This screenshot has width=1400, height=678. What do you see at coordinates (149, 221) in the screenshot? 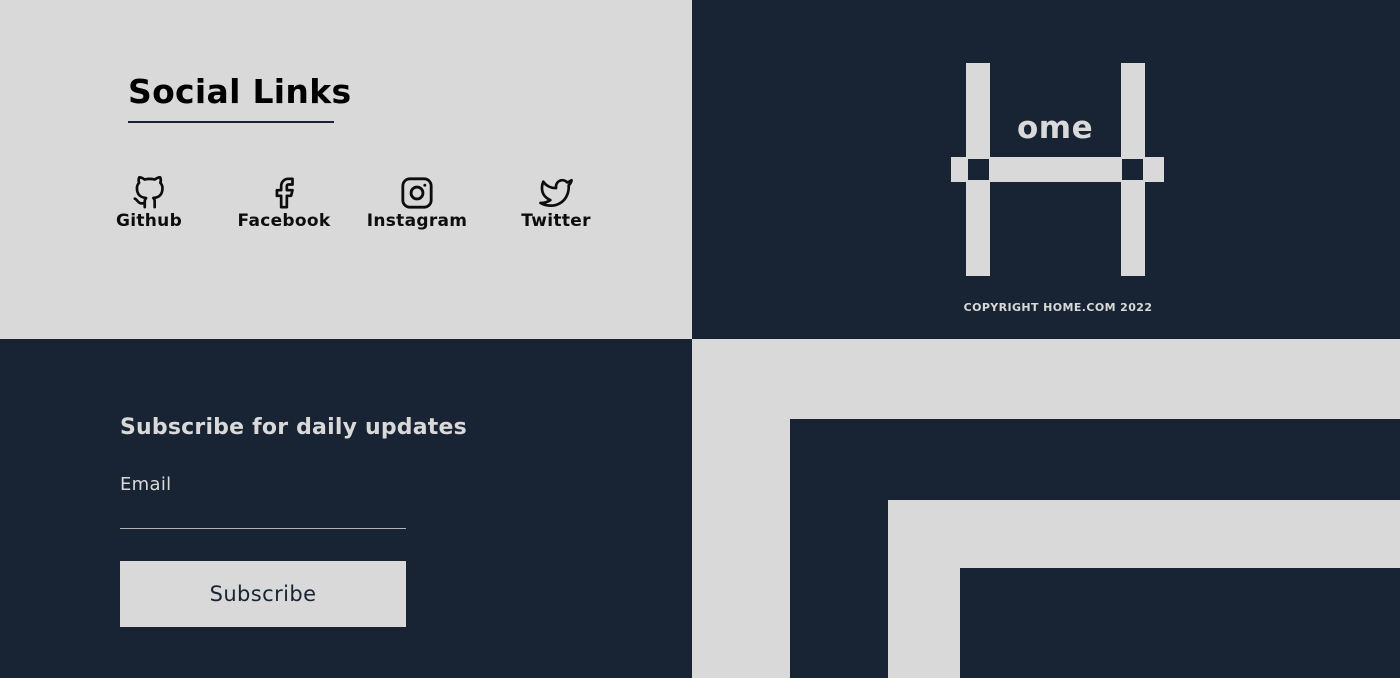
I see `github-label: Github` at bounding box center [149, 221].